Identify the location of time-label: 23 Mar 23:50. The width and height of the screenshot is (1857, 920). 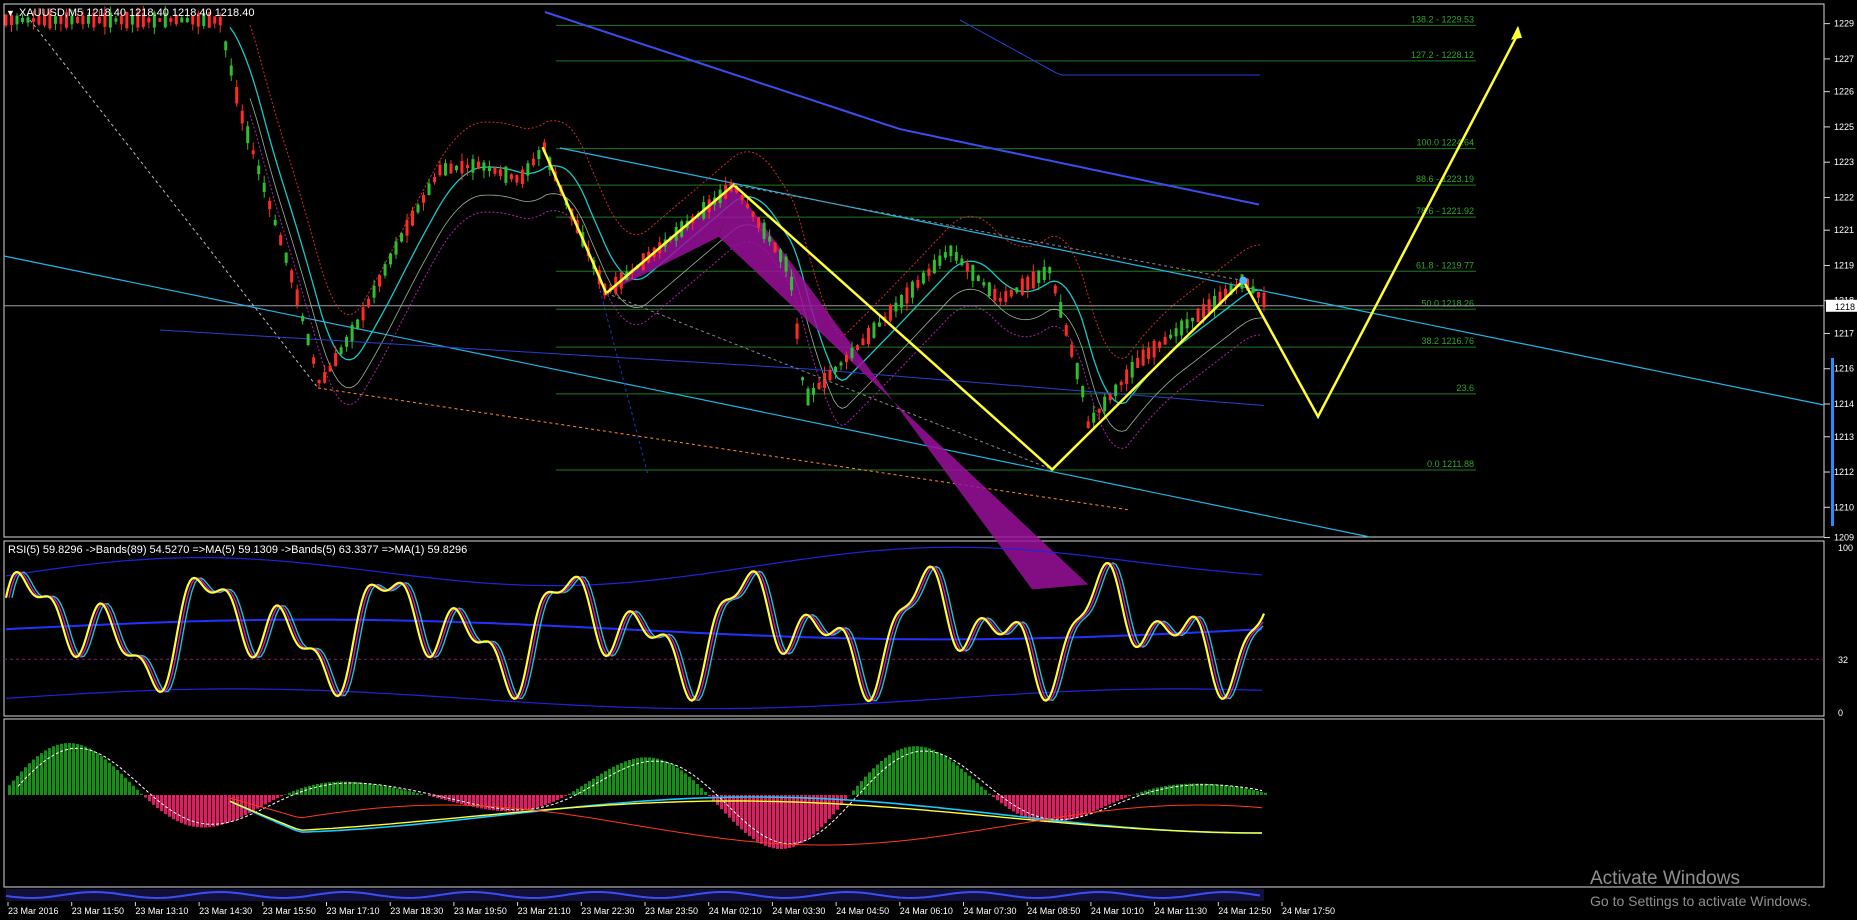
(671, 910).